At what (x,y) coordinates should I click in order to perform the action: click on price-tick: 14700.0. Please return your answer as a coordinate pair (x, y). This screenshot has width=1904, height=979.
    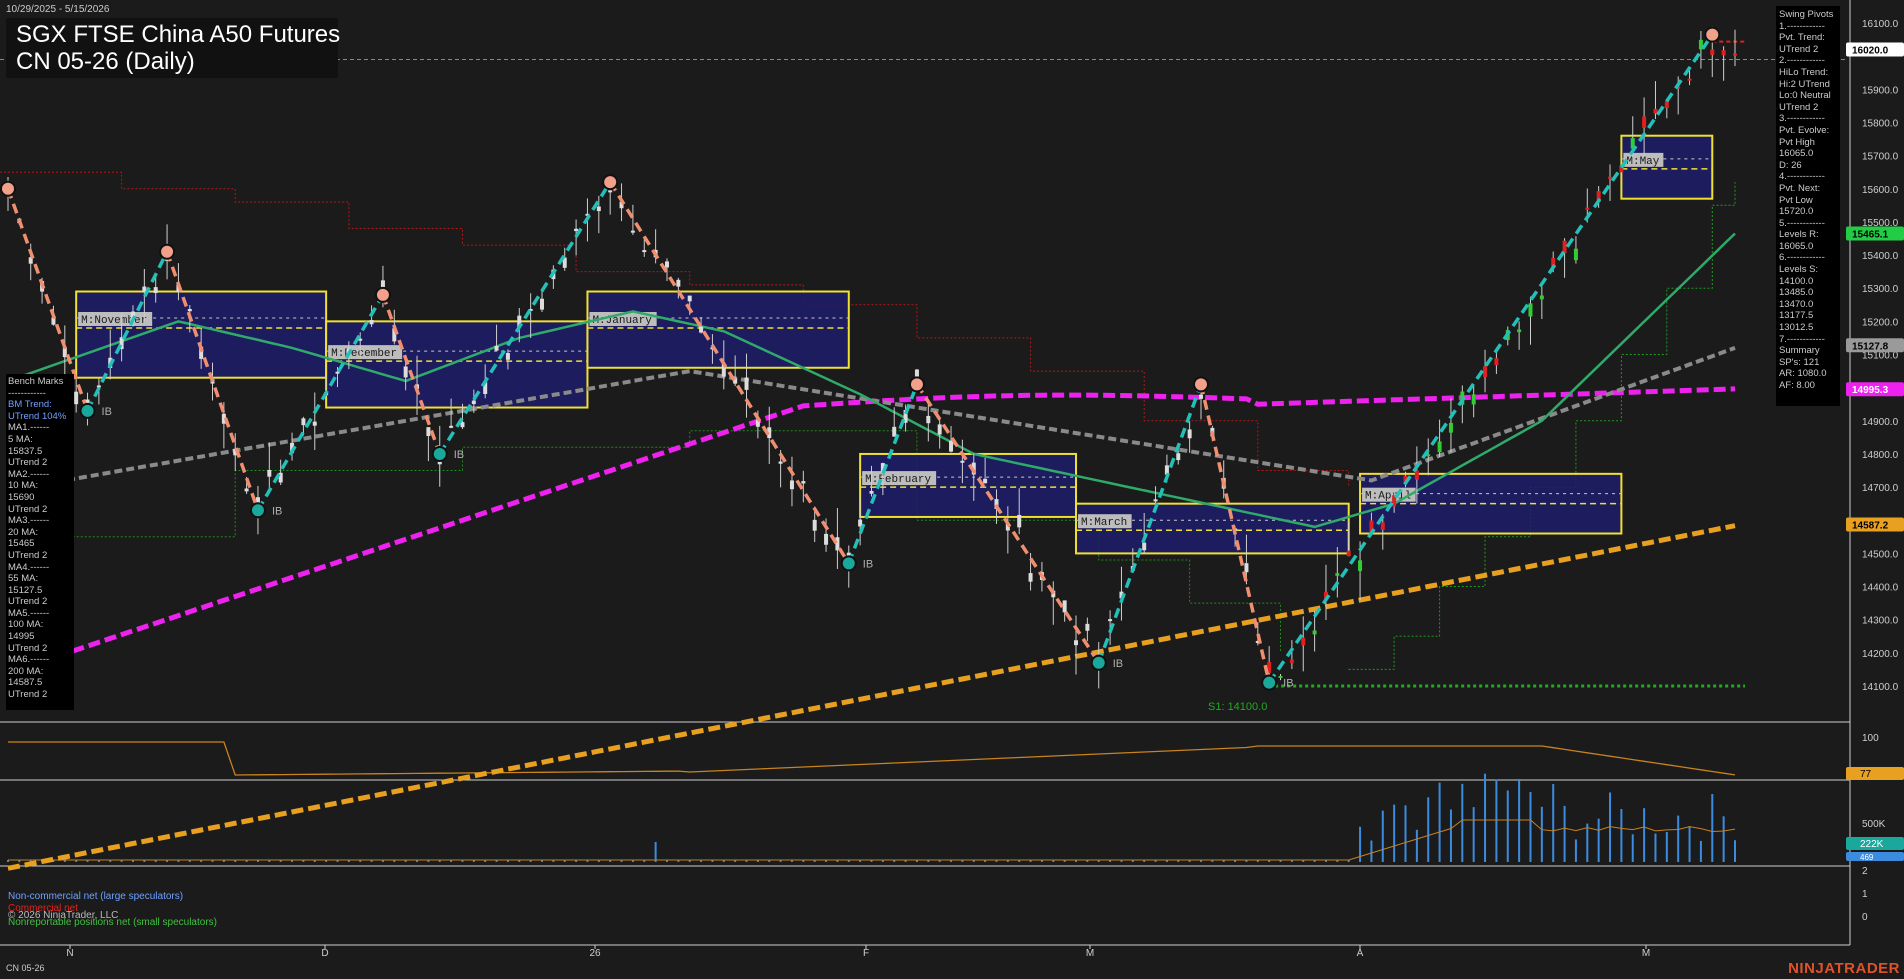
    Looking at the image, I should click on (1880, 488).